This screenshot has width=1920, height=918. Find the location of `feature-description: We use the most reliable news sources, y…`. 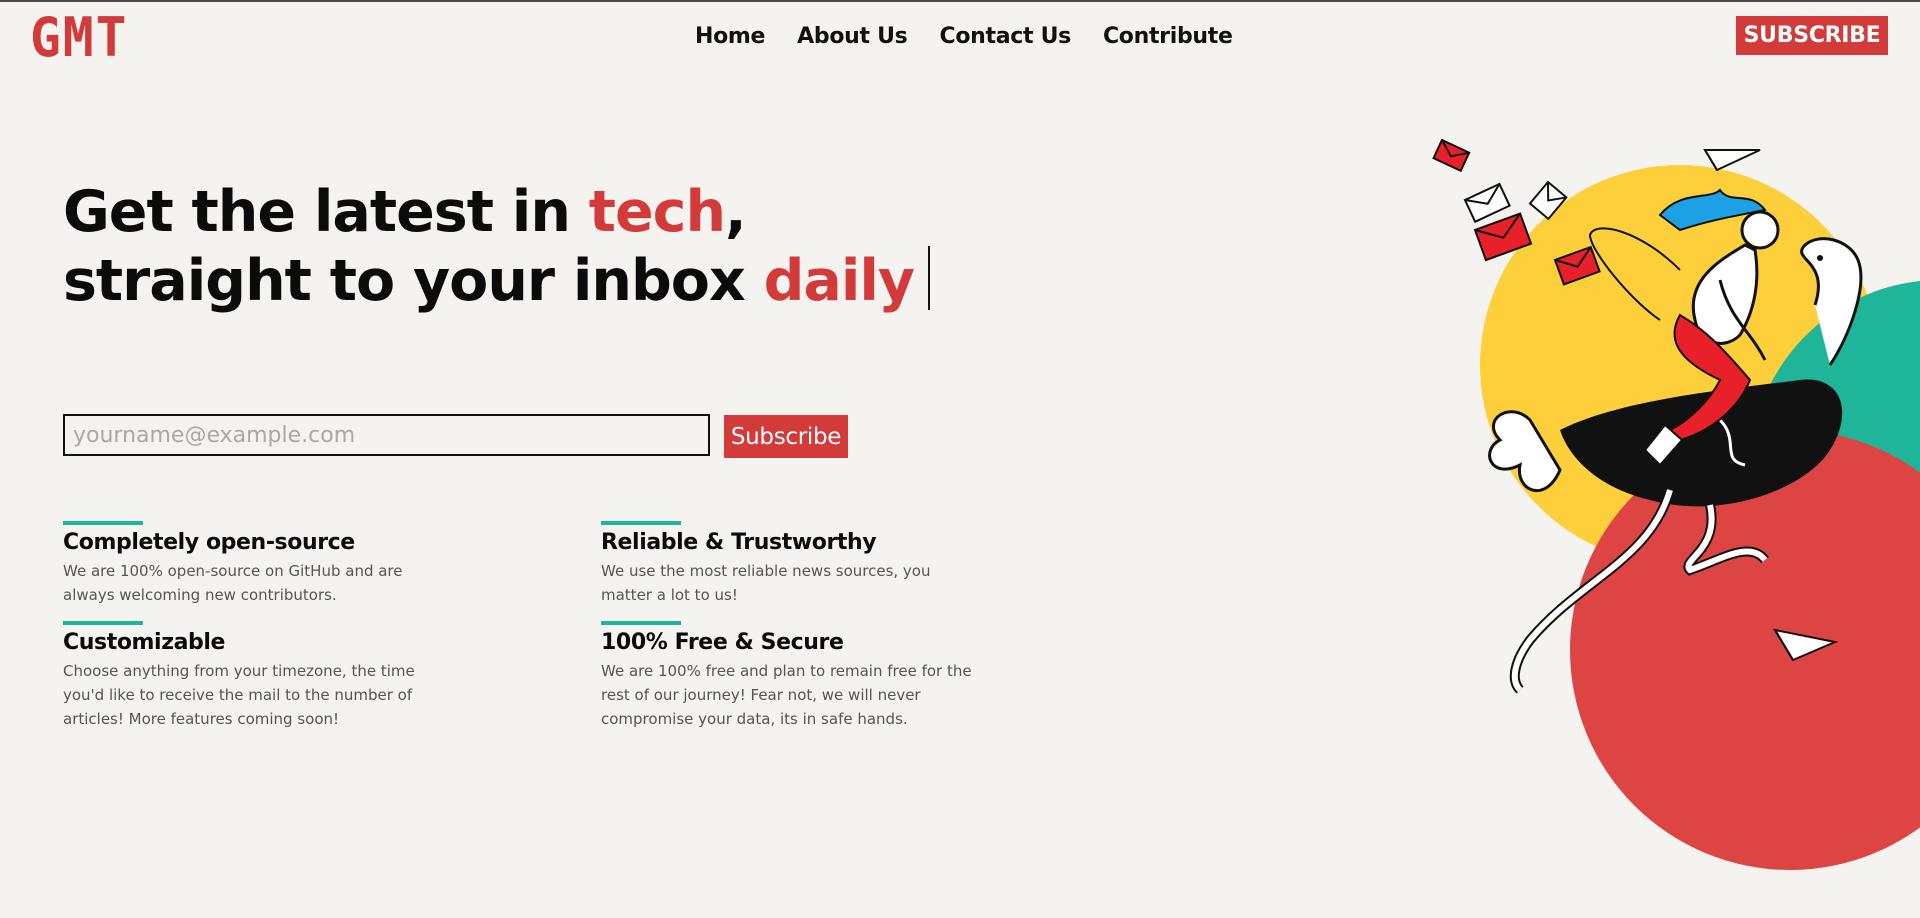

feature-description: We use the most reliable news sources, y… is located at coordinates (766, 583).